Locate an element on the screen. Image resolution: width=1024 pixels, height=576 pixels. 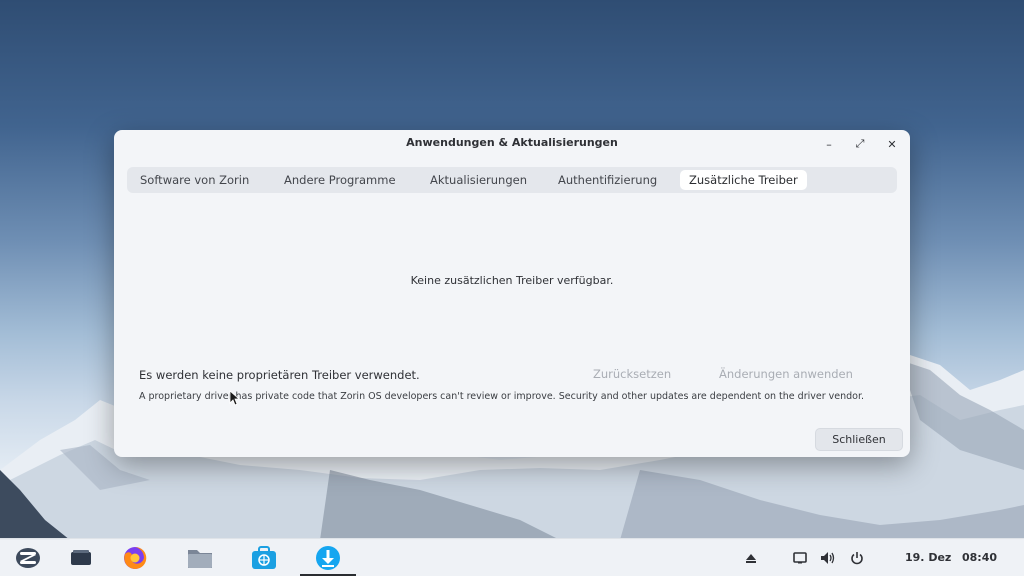
maximize-button: ⤢ is located at coordinates (860, 144).